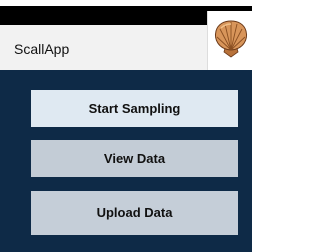  What do you see at coordinates (134, 213) in the screenshot?
I see `upload-data-button: Upload Data` at bounding box center [134, 213].